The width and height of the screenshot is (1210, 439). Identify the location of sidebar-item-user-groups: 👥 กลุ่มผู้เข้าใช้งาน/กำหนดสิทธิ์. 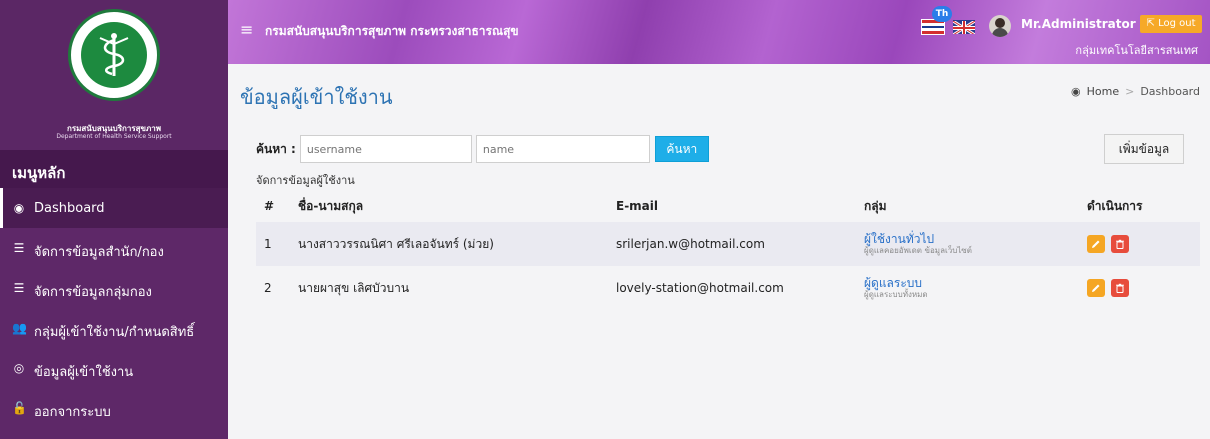
(114, 328).